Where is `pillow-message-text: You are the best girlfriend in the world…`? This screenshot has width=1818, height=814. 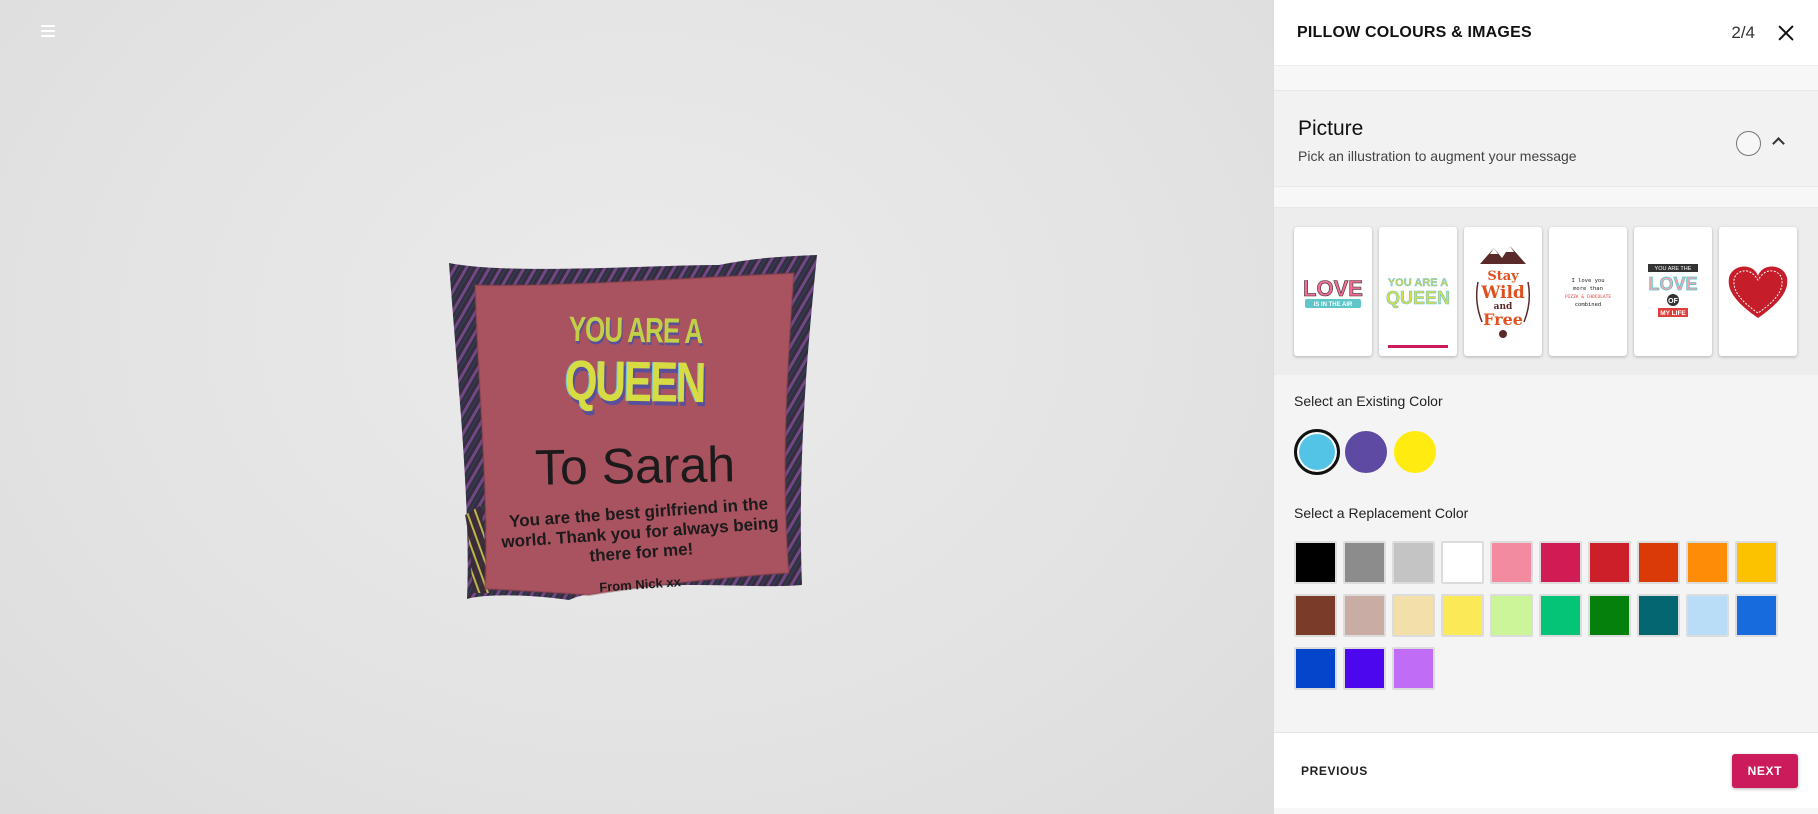 pillow-message-text: You are the best girlfriend in the world… is located at coordinates (640, 530).